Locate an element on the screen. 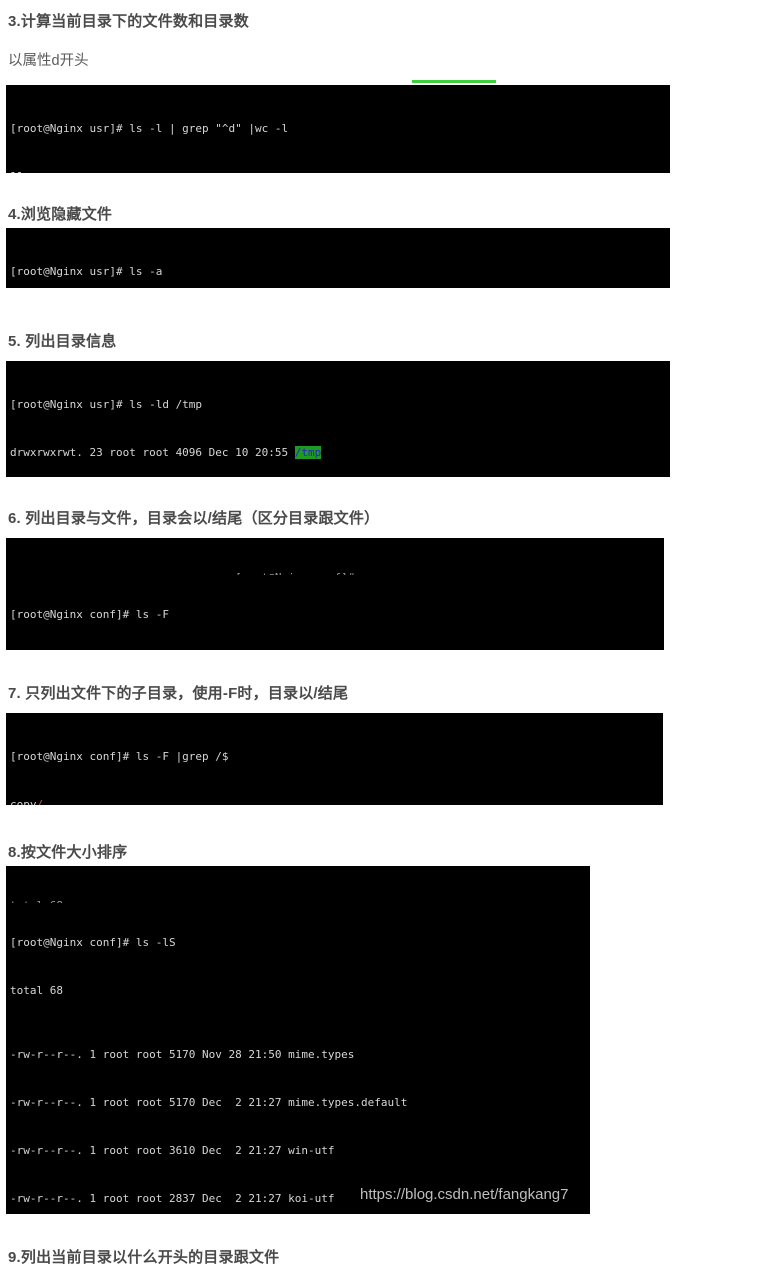 The width and height of the screenshot is (772, 1278). sticky-dir-tmp: /tmp is located at coordinates (308, 452).